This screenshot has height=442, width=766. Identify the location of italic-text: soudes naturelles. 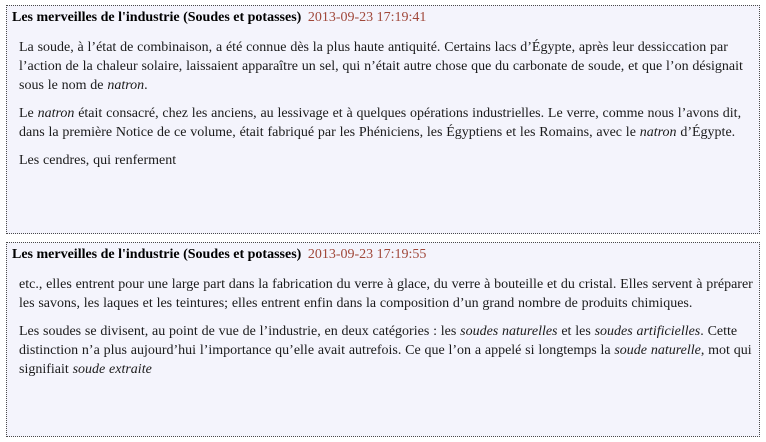
(509, 331).